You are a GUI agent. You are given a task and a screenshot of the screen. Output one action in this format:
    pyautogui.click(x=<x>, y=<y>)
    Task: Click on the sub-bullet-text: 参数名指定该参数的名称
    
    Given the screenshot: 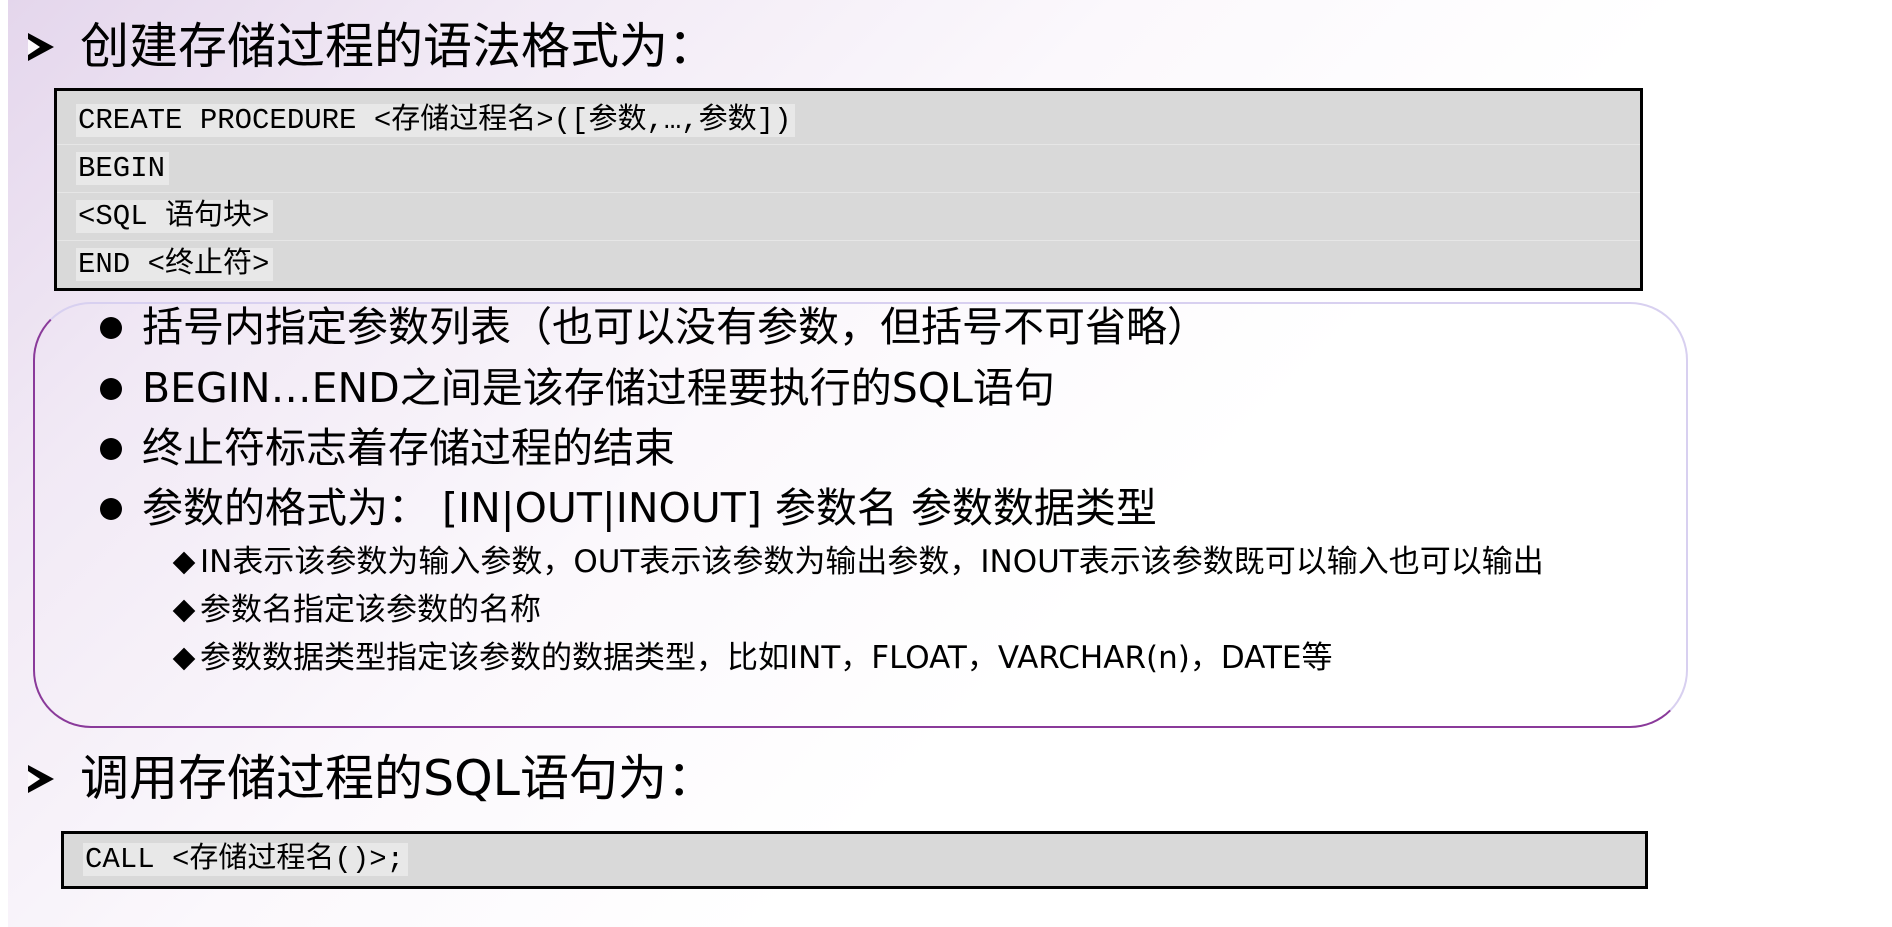 What is the action you would take?
    pyautogui.click(x=370, y=610)
    